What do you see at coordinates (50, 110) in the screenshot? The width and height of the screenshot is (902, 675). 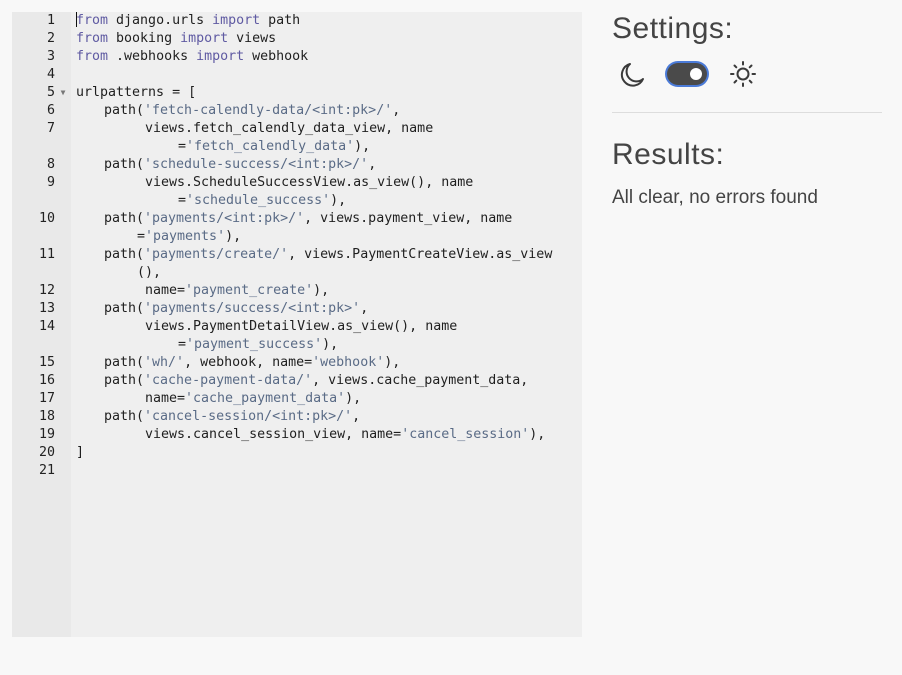 I see `line-number: 6` at bounding box center [50, 110].